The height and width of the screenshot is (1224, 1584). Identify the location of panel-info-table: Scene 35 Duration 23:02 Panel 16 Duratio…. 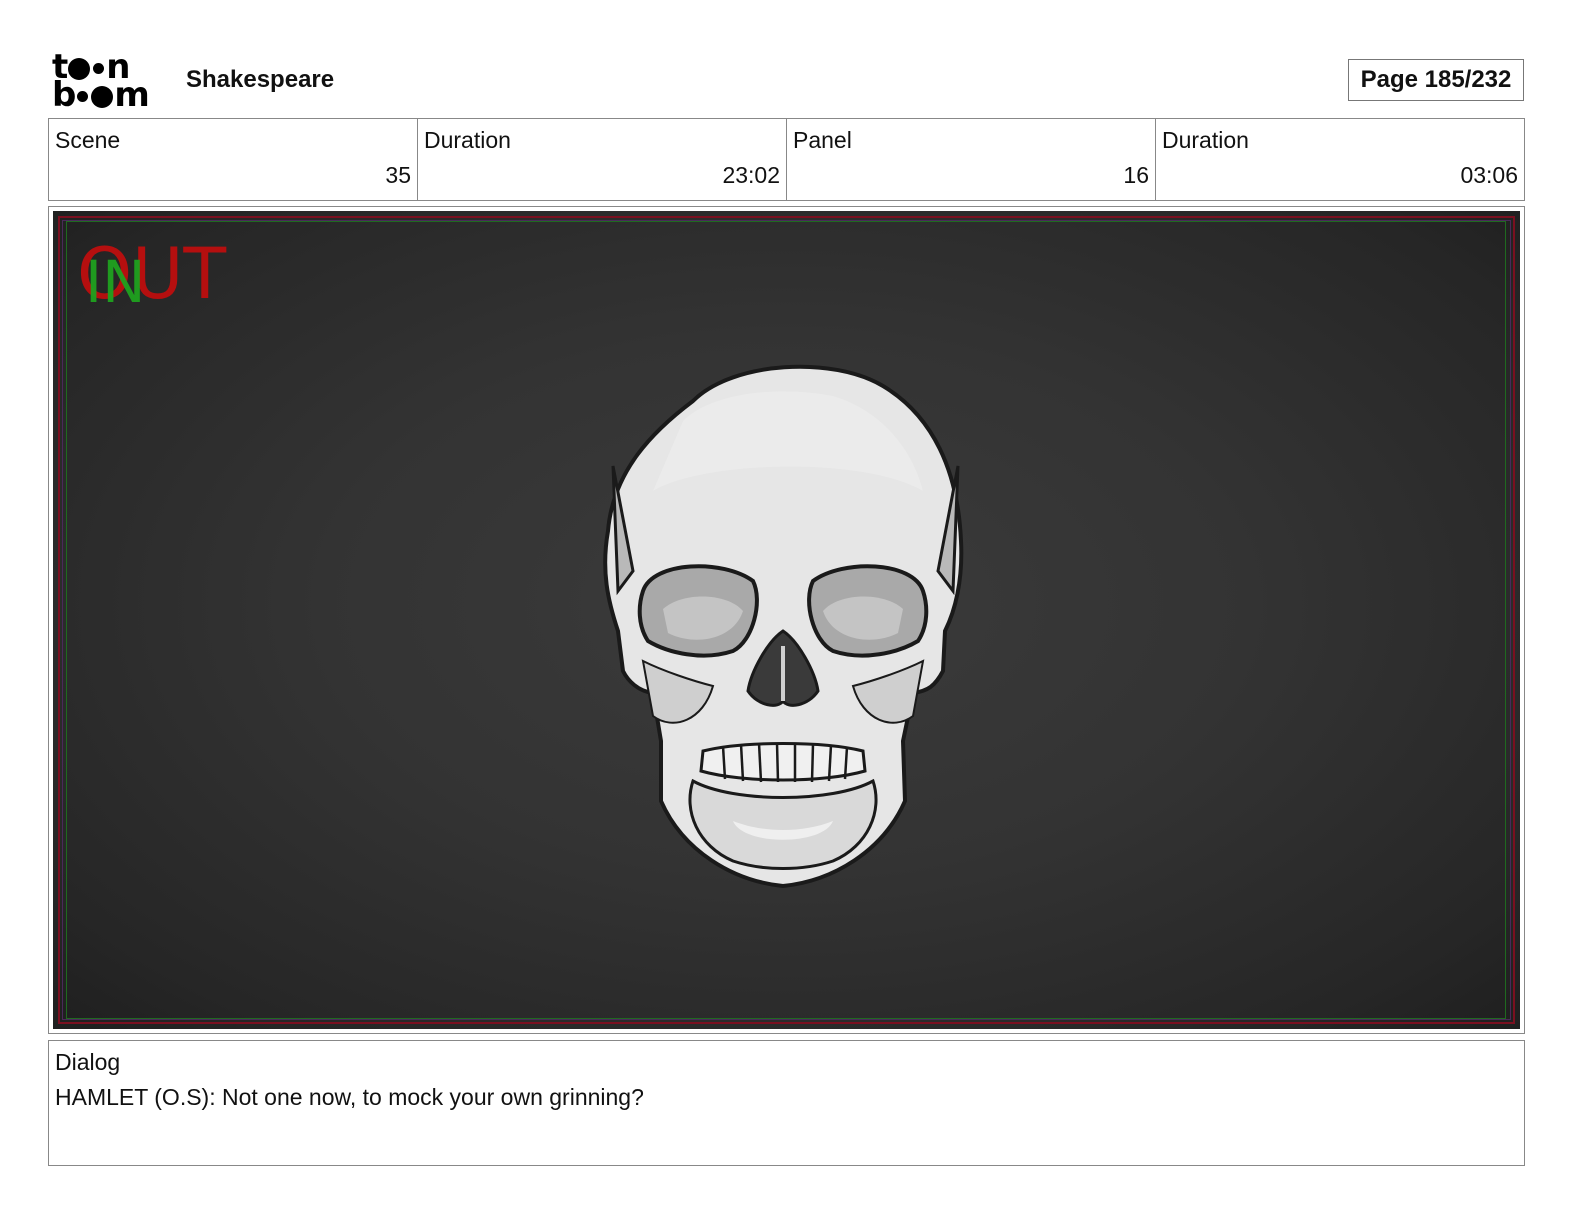
(786, 159).